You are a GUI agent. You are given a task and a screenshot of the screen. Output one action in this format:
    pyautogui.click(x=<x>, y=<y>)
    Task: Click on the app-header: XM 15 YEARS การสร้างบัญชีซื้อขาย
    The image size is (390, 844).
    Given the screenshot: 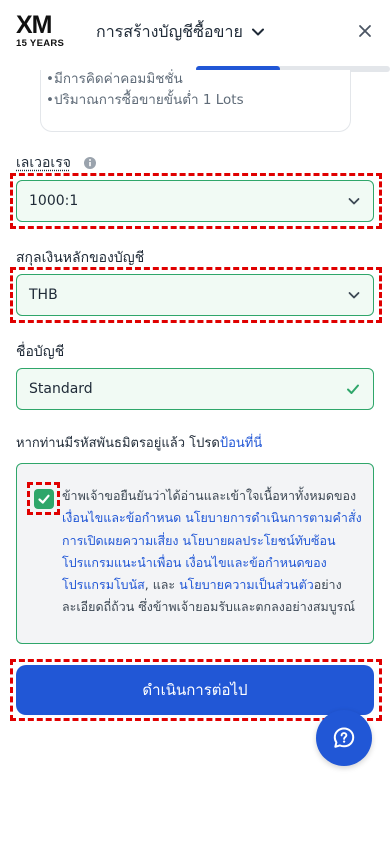 What is the action you would take?
    pyautogui.click(x=195, y=33)
    